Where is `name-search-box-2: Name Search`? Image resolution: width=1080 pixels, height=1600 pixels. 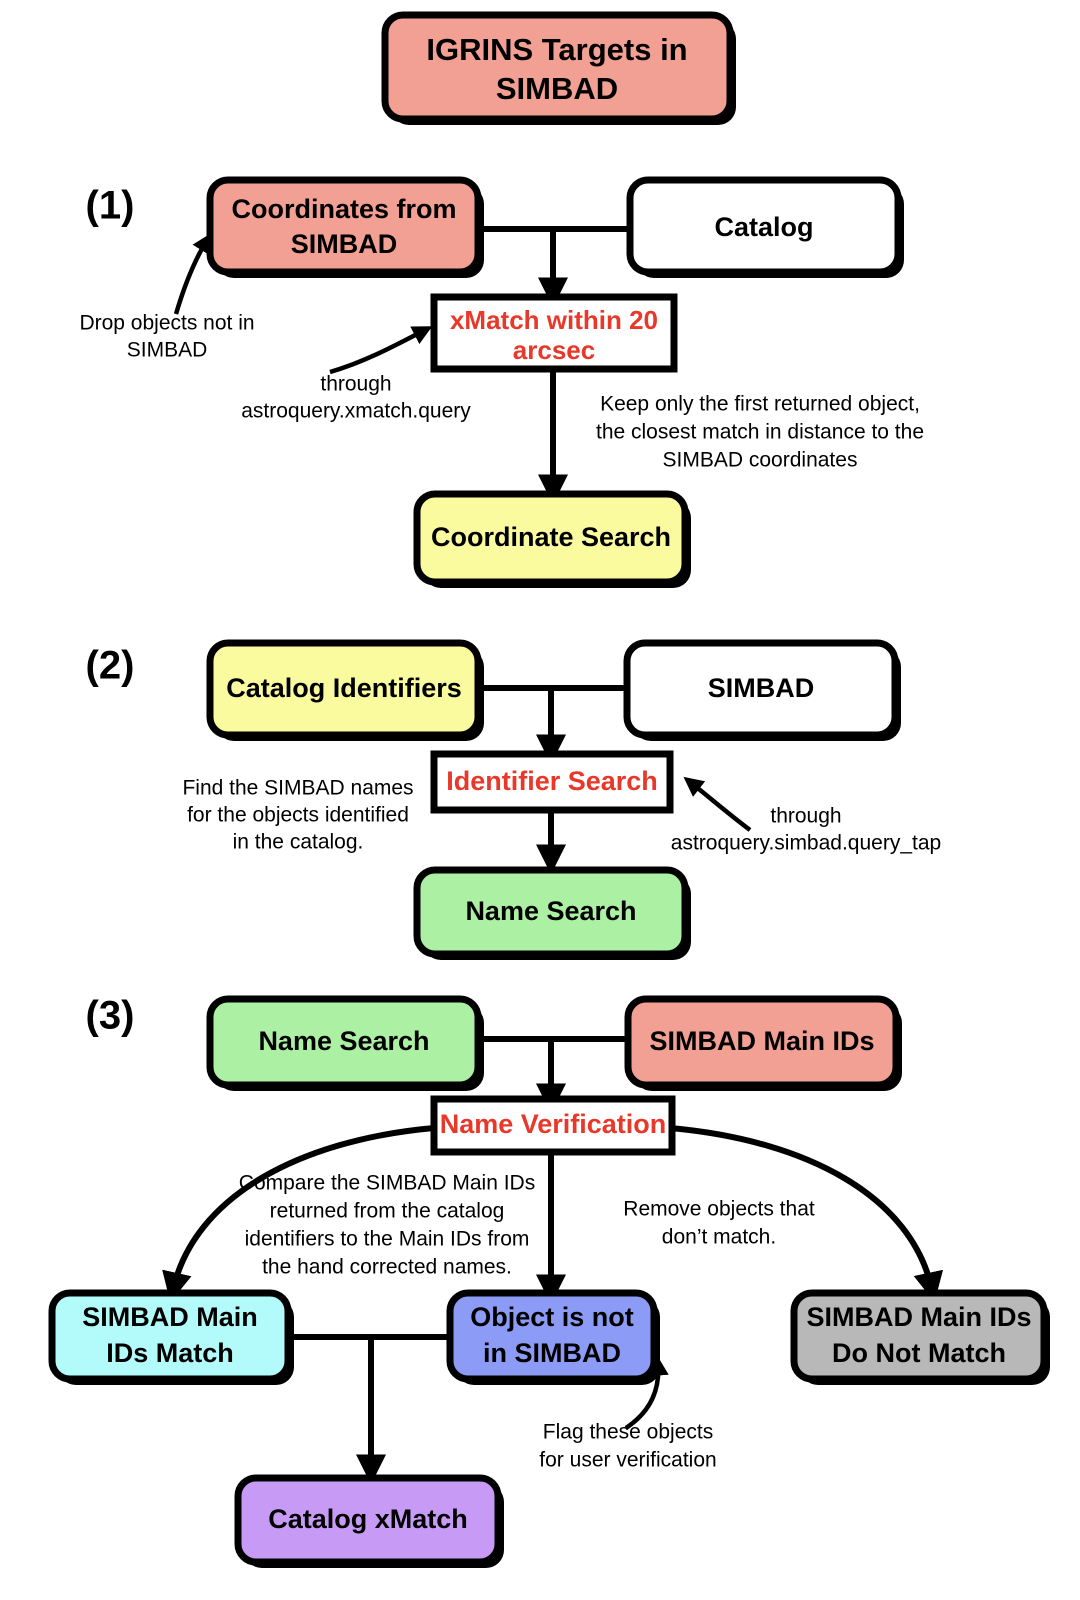 name-search-box-2: Name Search is located at coordinates (552, 913).